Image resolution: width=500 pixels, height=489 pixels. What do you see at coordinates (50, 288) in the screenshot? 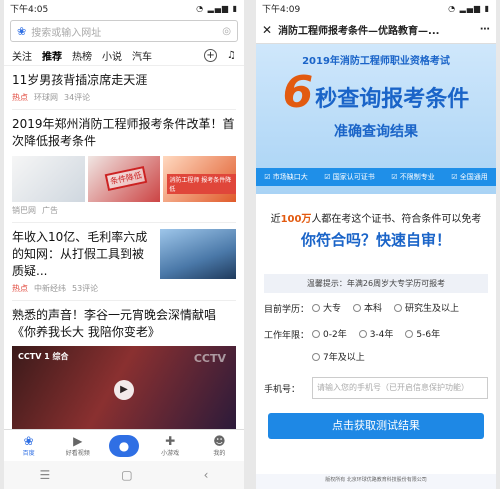
I see `news-source: 中新经纬` at bounding box center [50, 288].